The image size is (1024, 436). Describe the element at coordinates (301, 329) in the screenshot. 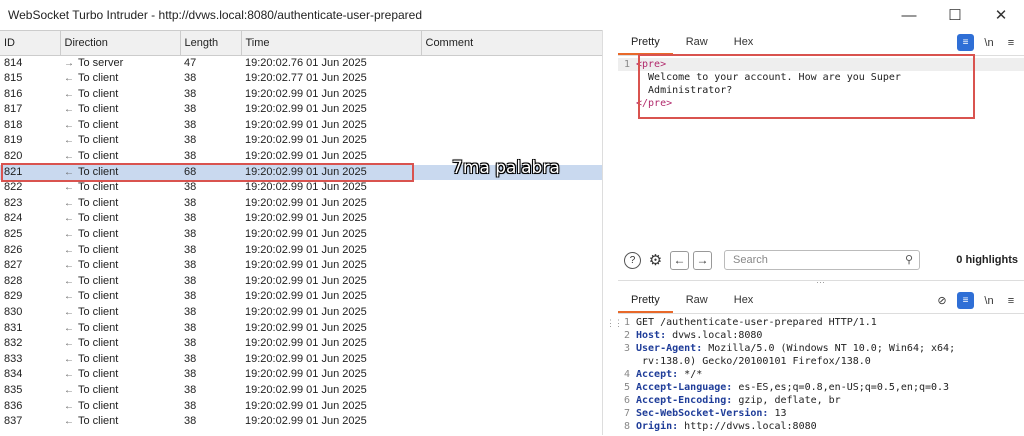

I see `table-row: 831 ← To client 38 19:20:02.99 01 Jun 2025` at that location.